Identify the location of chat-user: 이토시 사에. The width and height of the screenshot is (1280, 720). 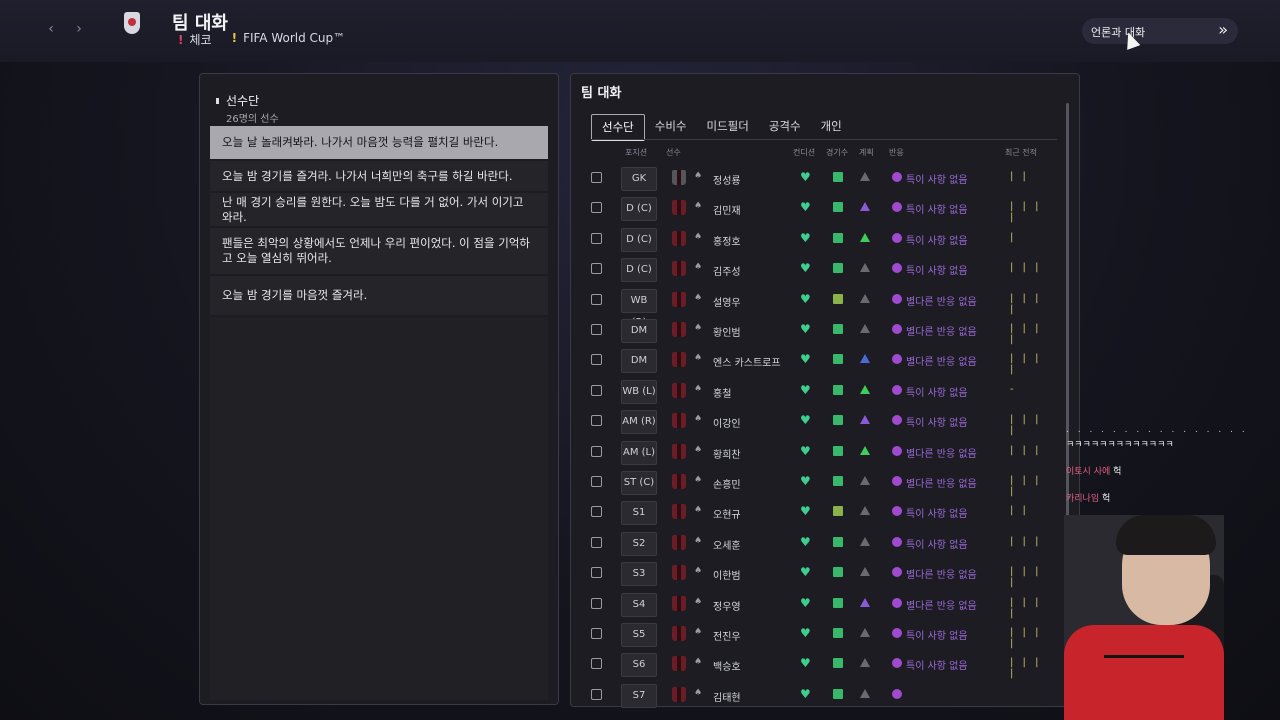
(1088, 472).